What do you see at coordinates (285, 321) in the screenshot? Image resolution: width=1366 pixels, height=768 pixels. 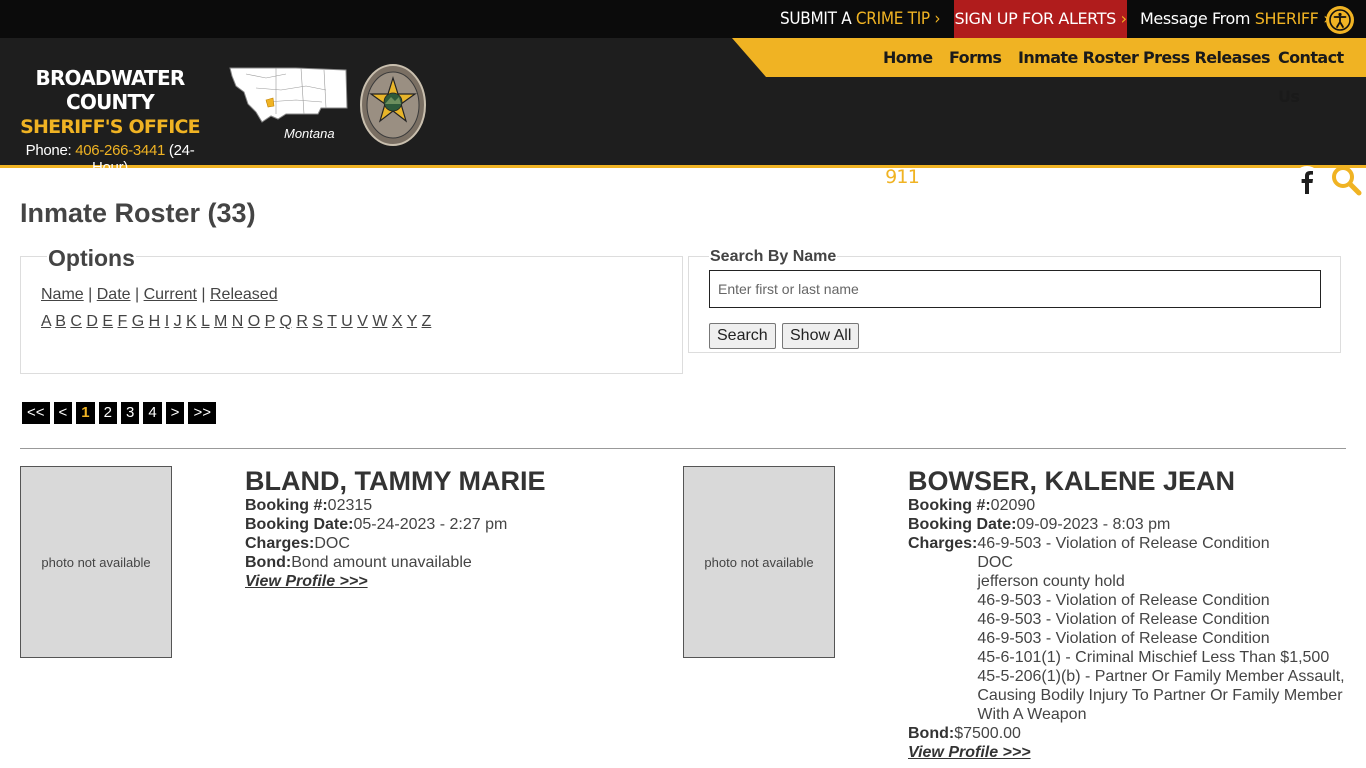 I see `letter-filter-q: Q` at bounding box center [285, 321].